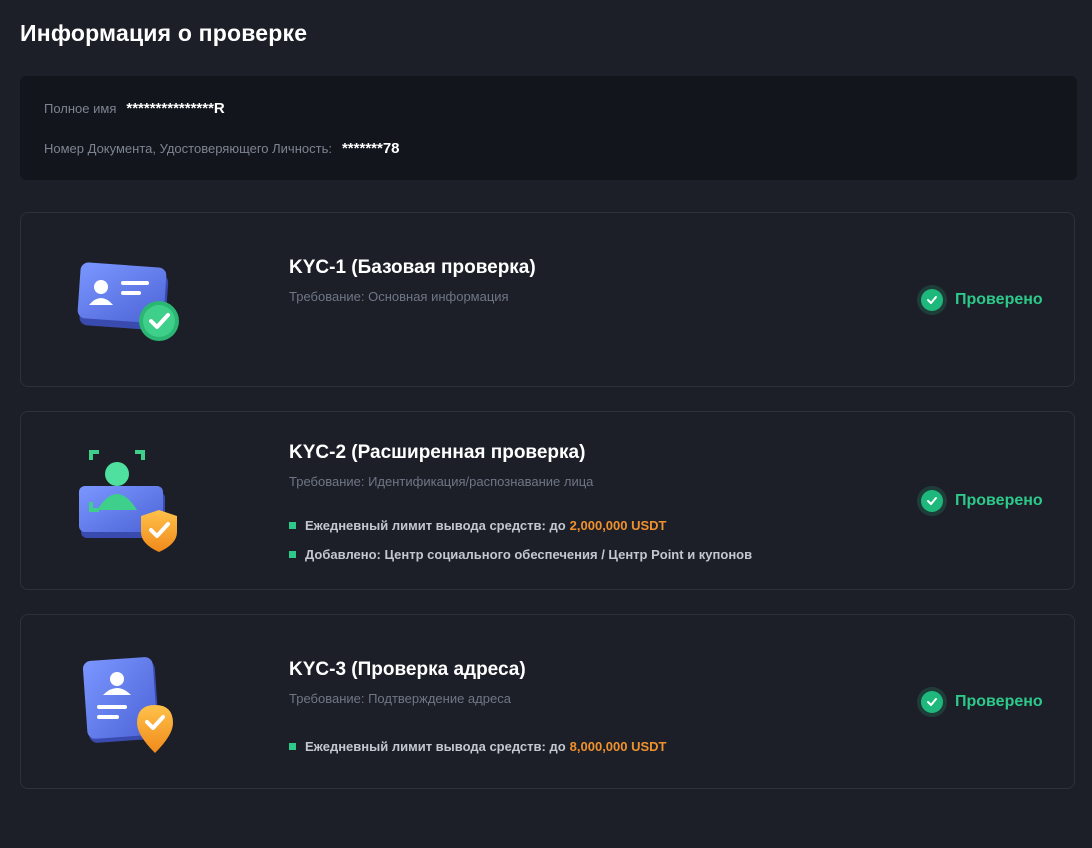 This screenshot has width=1092, height=848. I want to click on full-name-row: Полное имя ***************R, so click(134, 108).